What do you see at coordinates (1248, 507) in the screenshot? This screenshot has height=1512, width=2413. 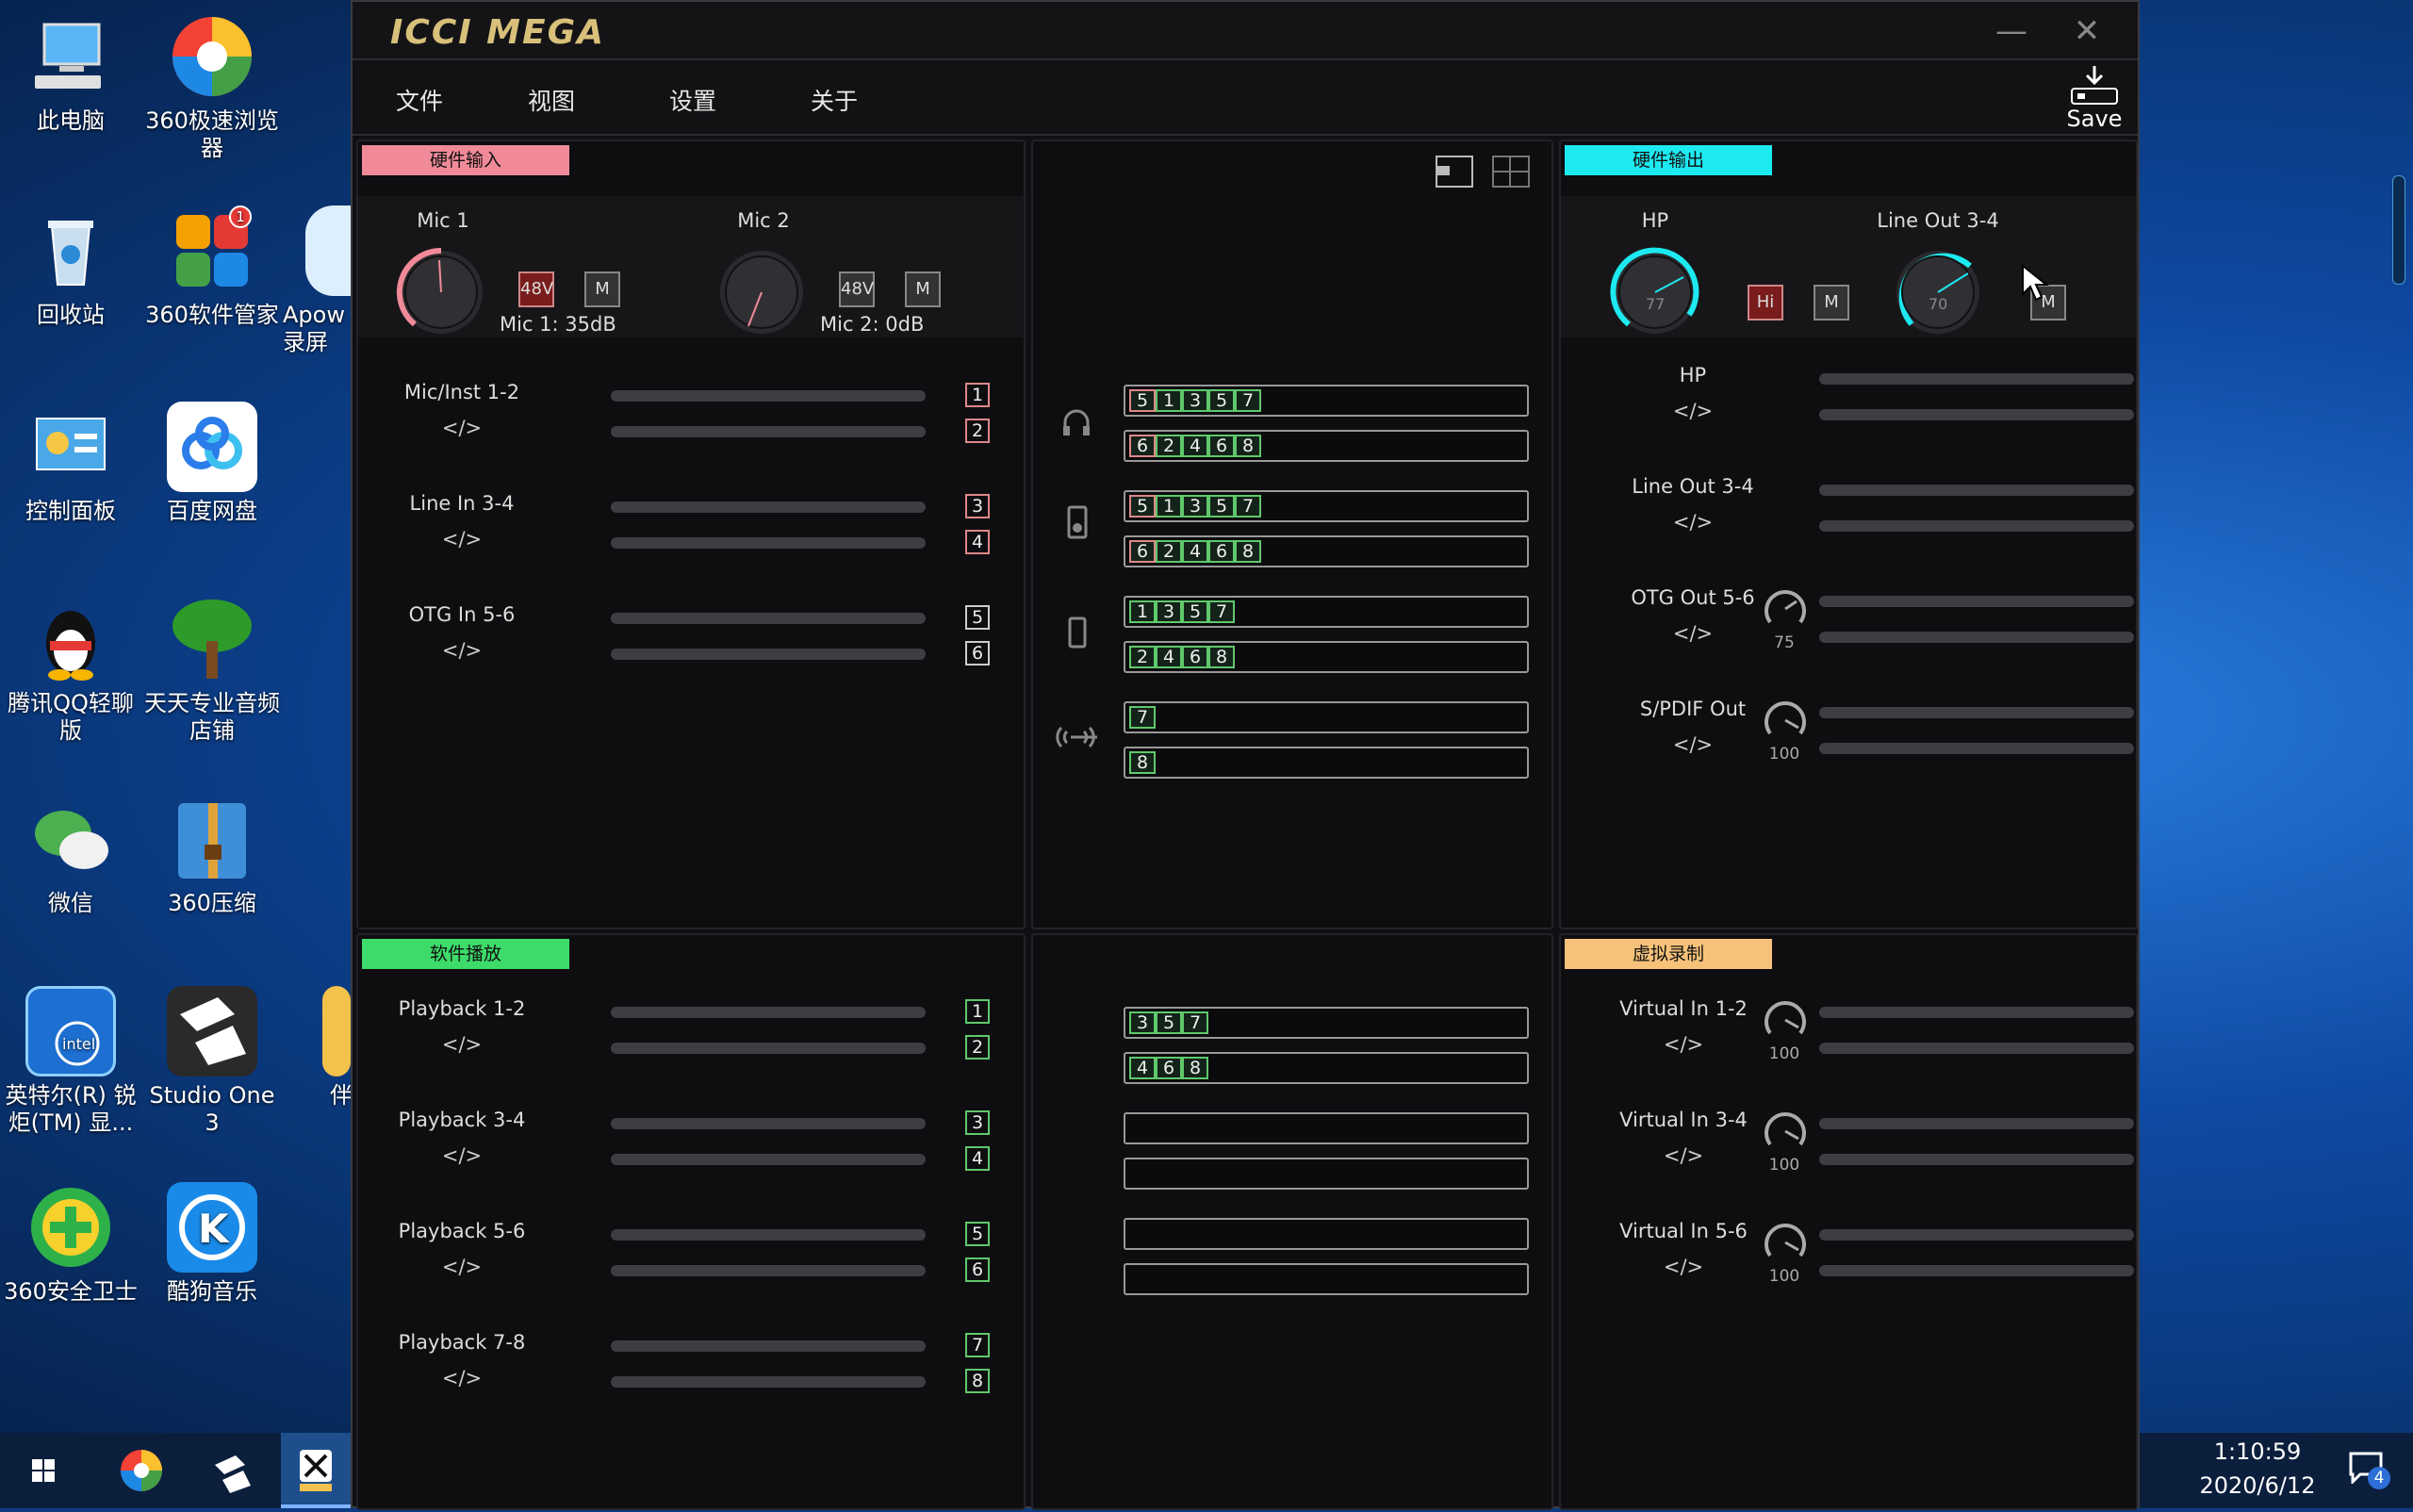 I see `route-channel-chip: 7` at bounding box center [1248, 507].